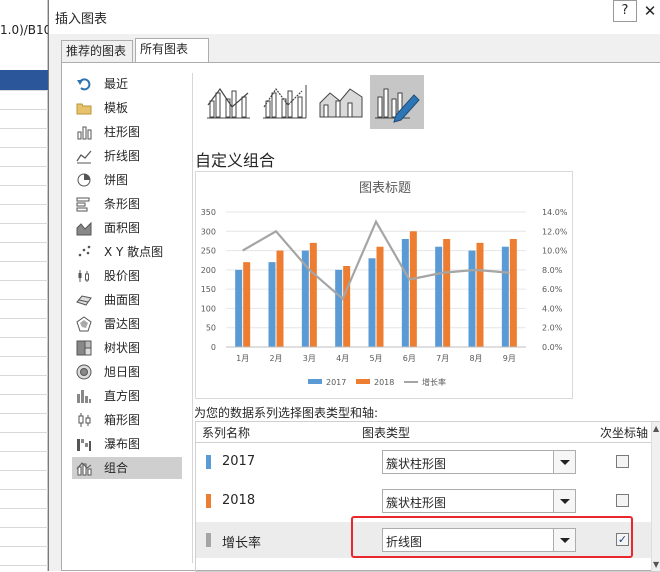 Image resolution: width=660 pixels, height=572 pixels. What do you see at coordinates (84, 109) in the screenshot?
I see `folder-icon` at bounding box center [84, 109].